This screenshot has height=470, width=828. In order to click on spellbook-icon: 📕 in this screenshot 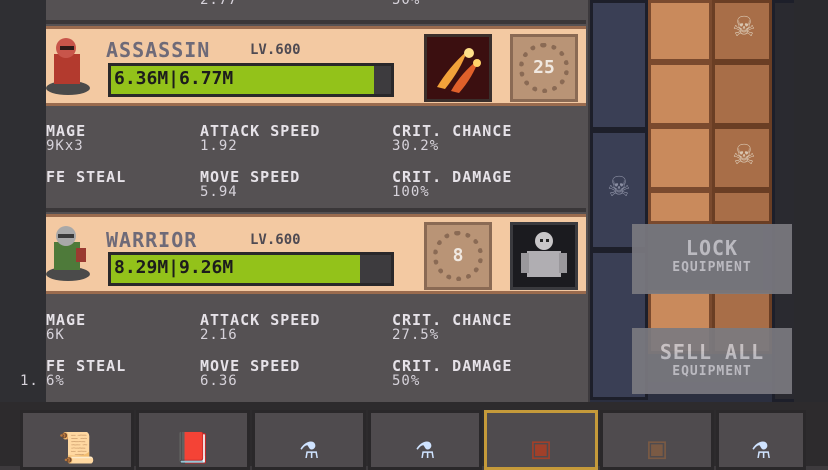, I will do `click(193, 448)`.